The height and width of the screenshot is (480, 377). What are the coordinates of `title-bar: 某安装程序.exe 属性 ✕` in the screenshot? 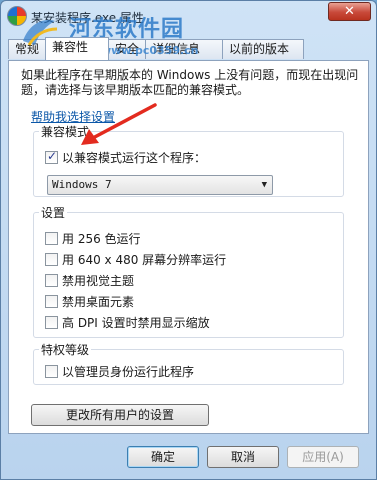 It's located at (188, 16).